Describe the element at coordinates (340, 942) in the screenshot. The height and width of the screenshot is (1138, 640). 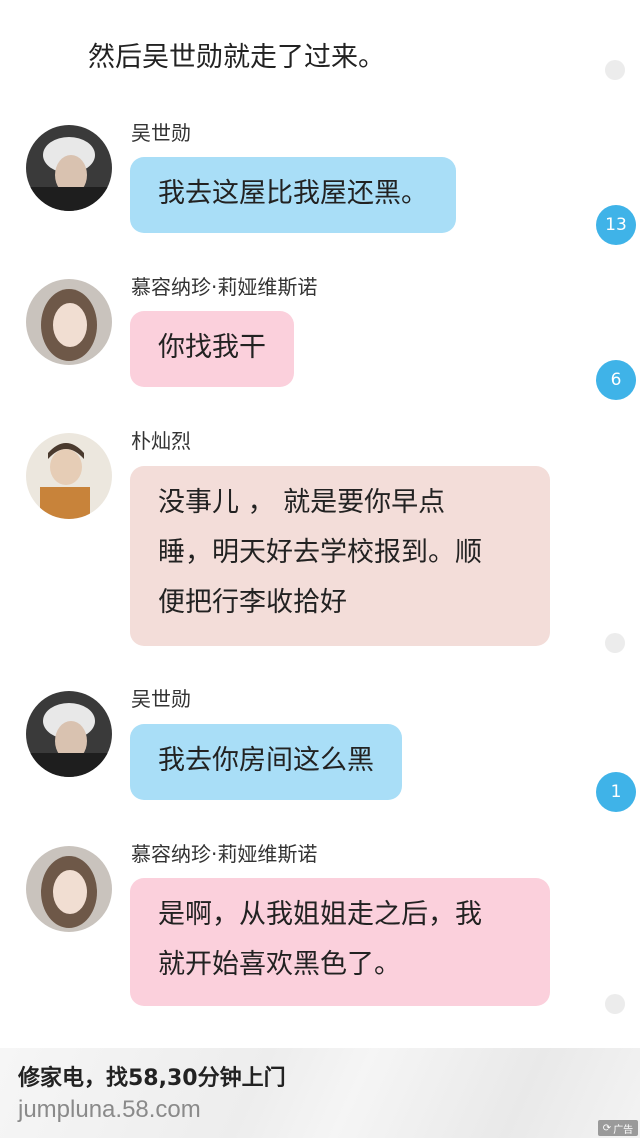
I see `message-bubble: 是啊，从我姐姐走之后，我 就开始喜欢黑色了。` at that location.